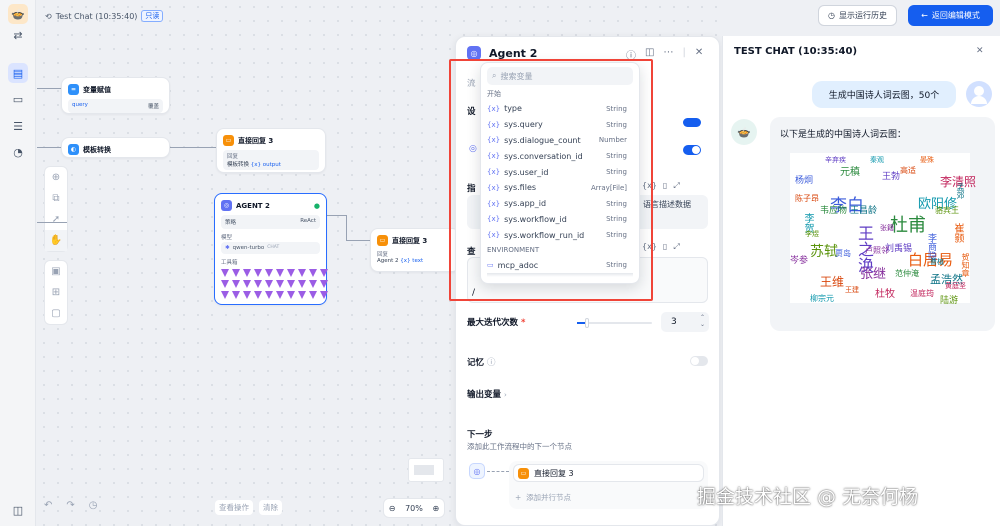 This screenshot has width=1000, height=526. What do you see at coordinates (115, 147) in the screenshot?
I see `template-node: ◐ 模板转换` at bounding box center [115, 147].